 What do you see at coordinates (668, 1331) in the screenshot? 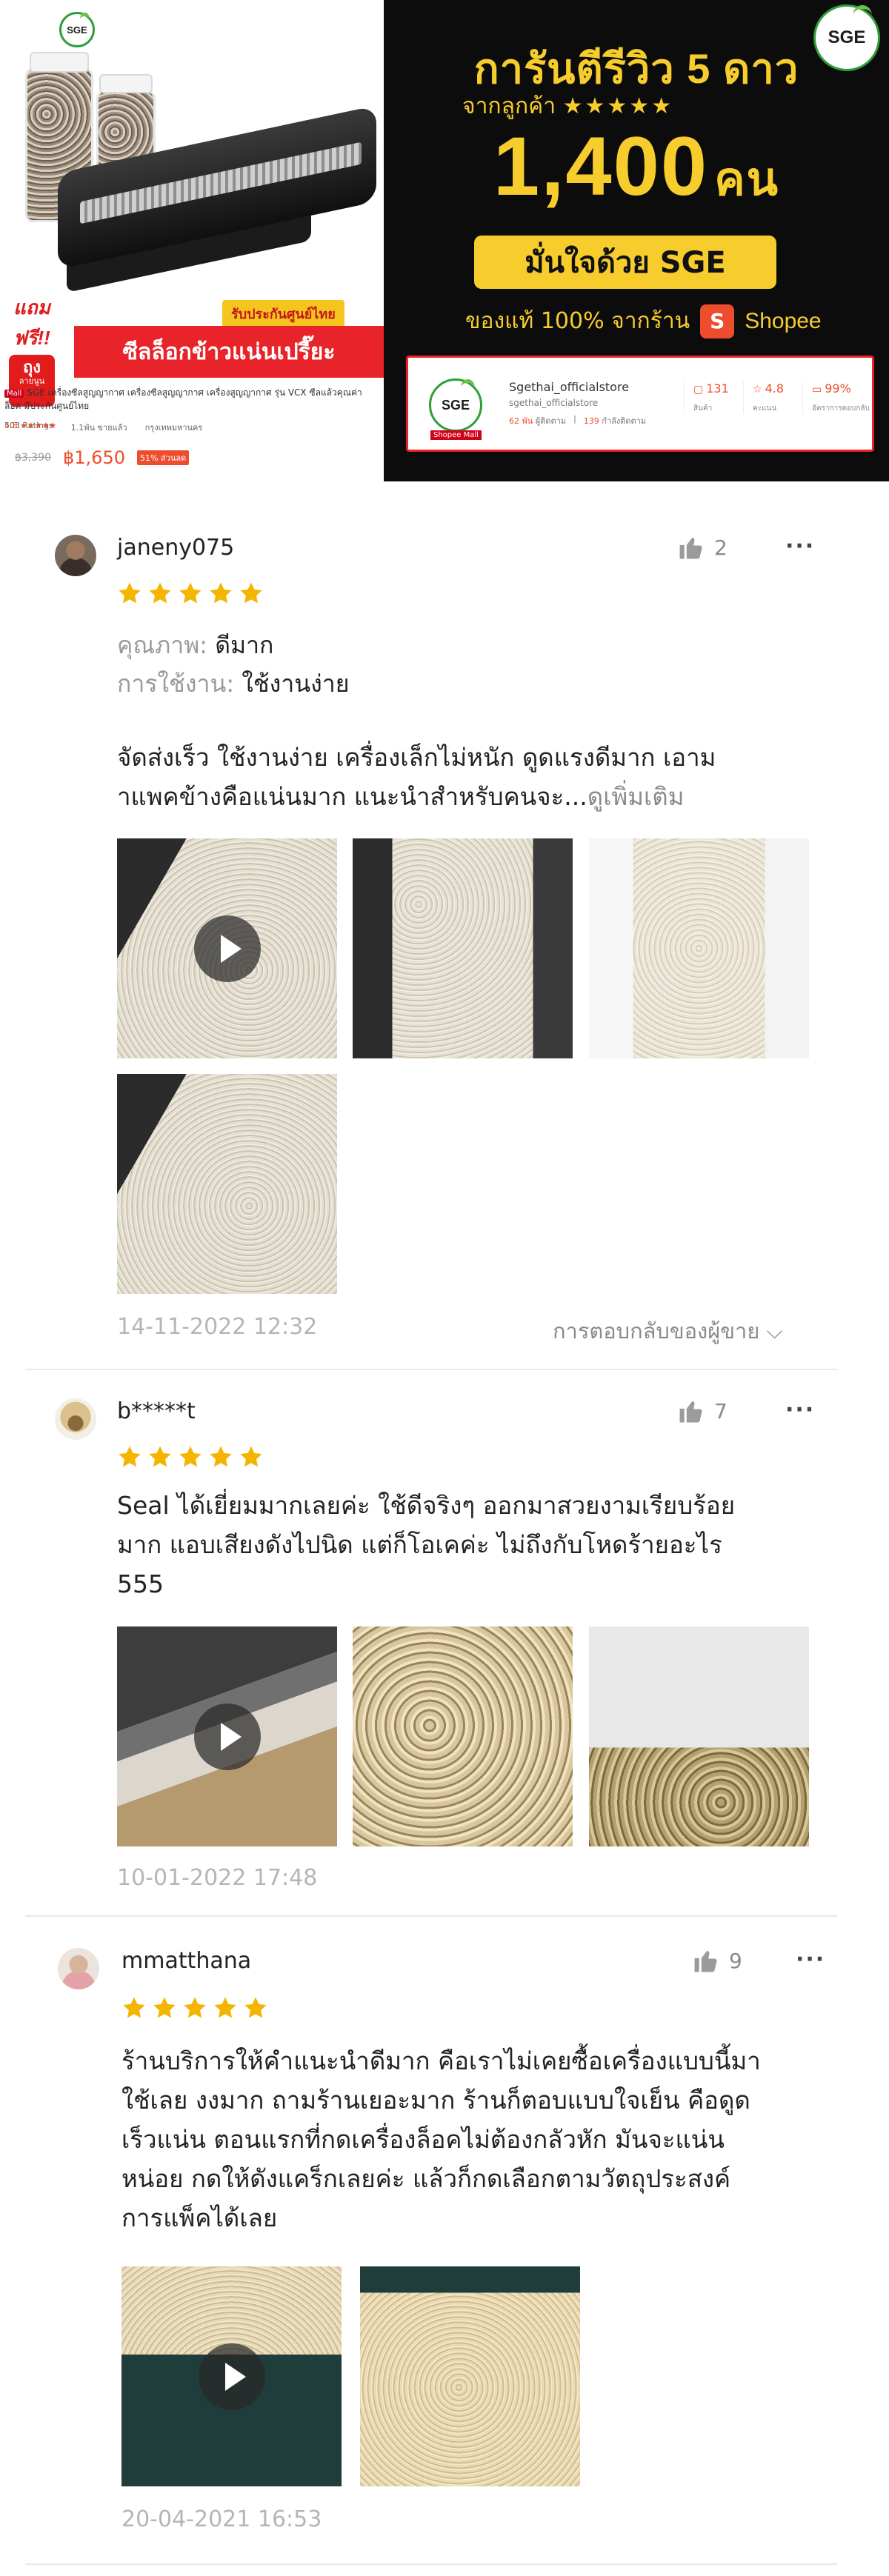
I see `seller-reply-toggle: การตอบกลับของผู้ขาย ⌵` at bounding box center [668, 1331].